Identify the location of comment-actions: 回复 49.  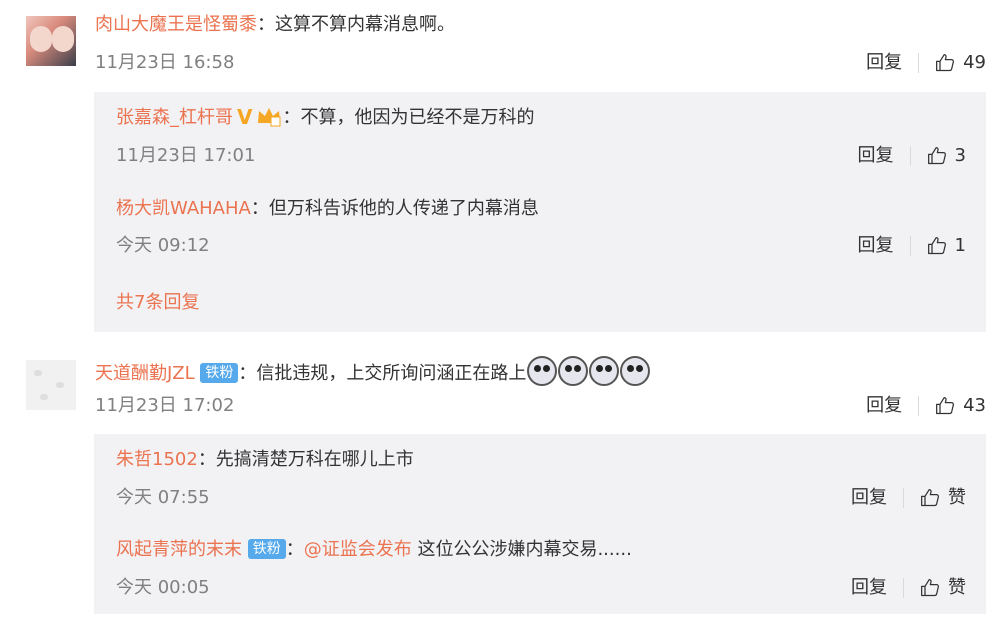
(926, 63).